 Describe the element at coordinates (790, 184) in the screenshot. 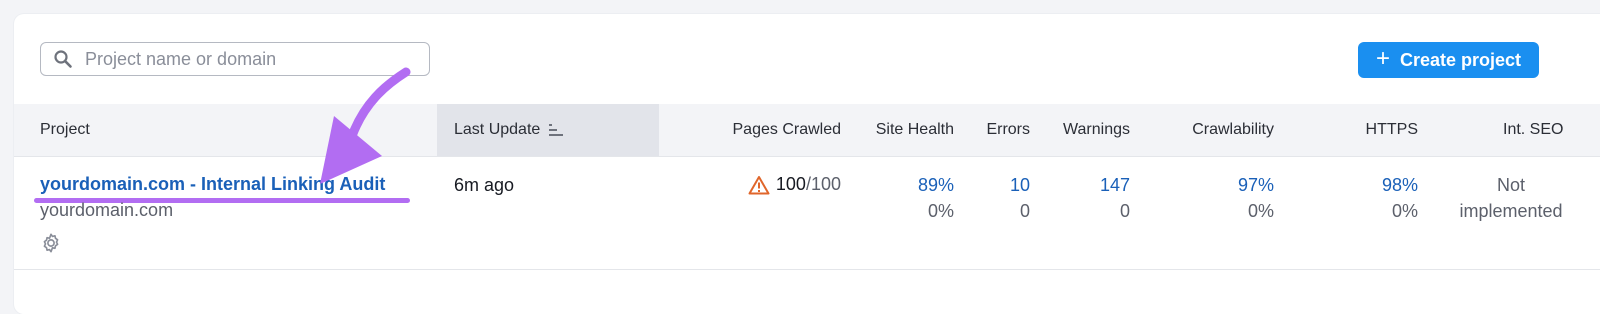

I see `pages-crawled-value: 100` at that location.